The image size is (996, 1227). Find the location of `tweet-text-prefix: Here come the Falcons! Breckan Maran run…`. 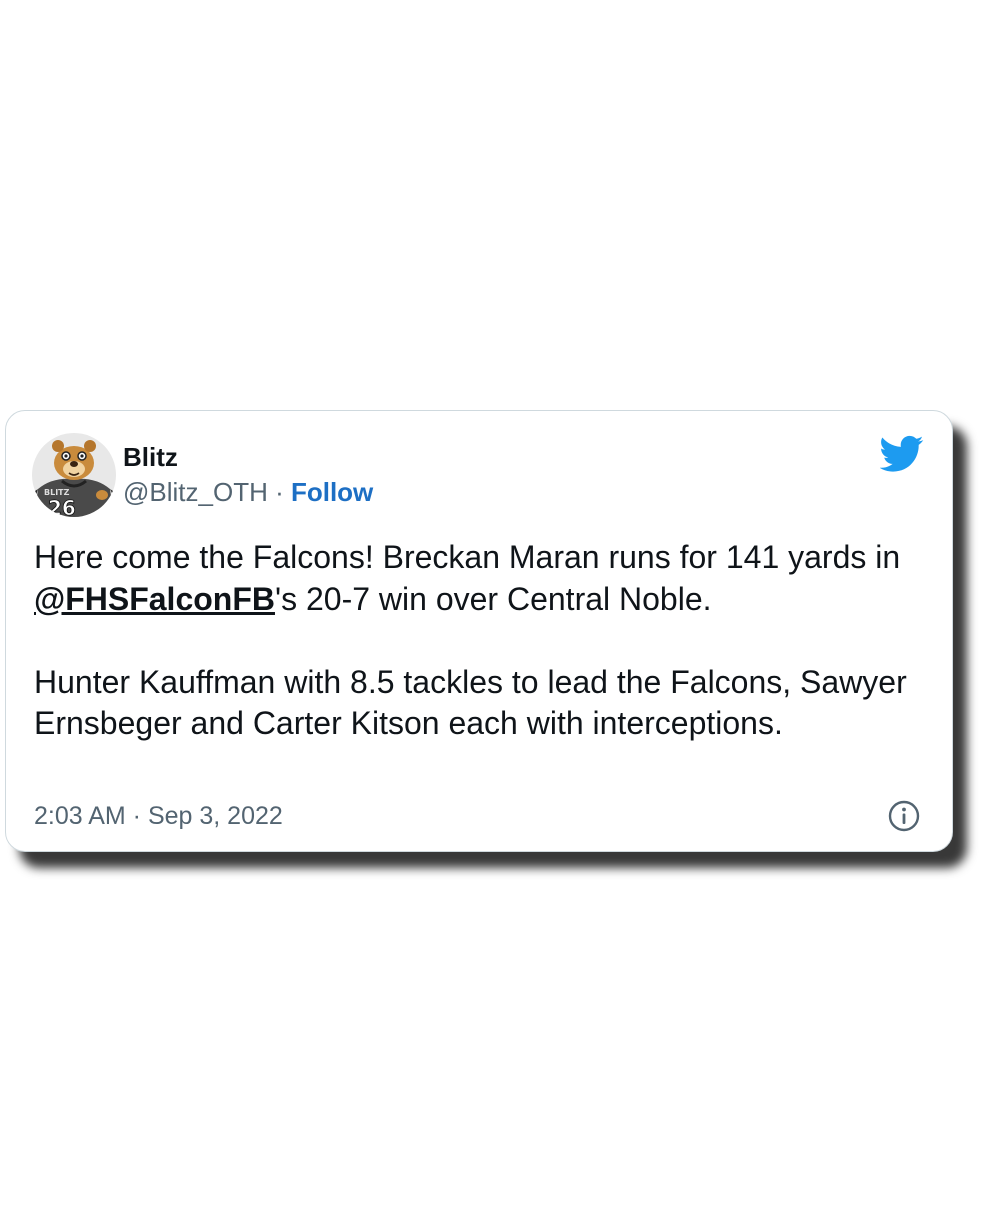

tweet-text-prefix: Here come the Falcons! Breckan Maran run… is located at coordinates (467, 557).